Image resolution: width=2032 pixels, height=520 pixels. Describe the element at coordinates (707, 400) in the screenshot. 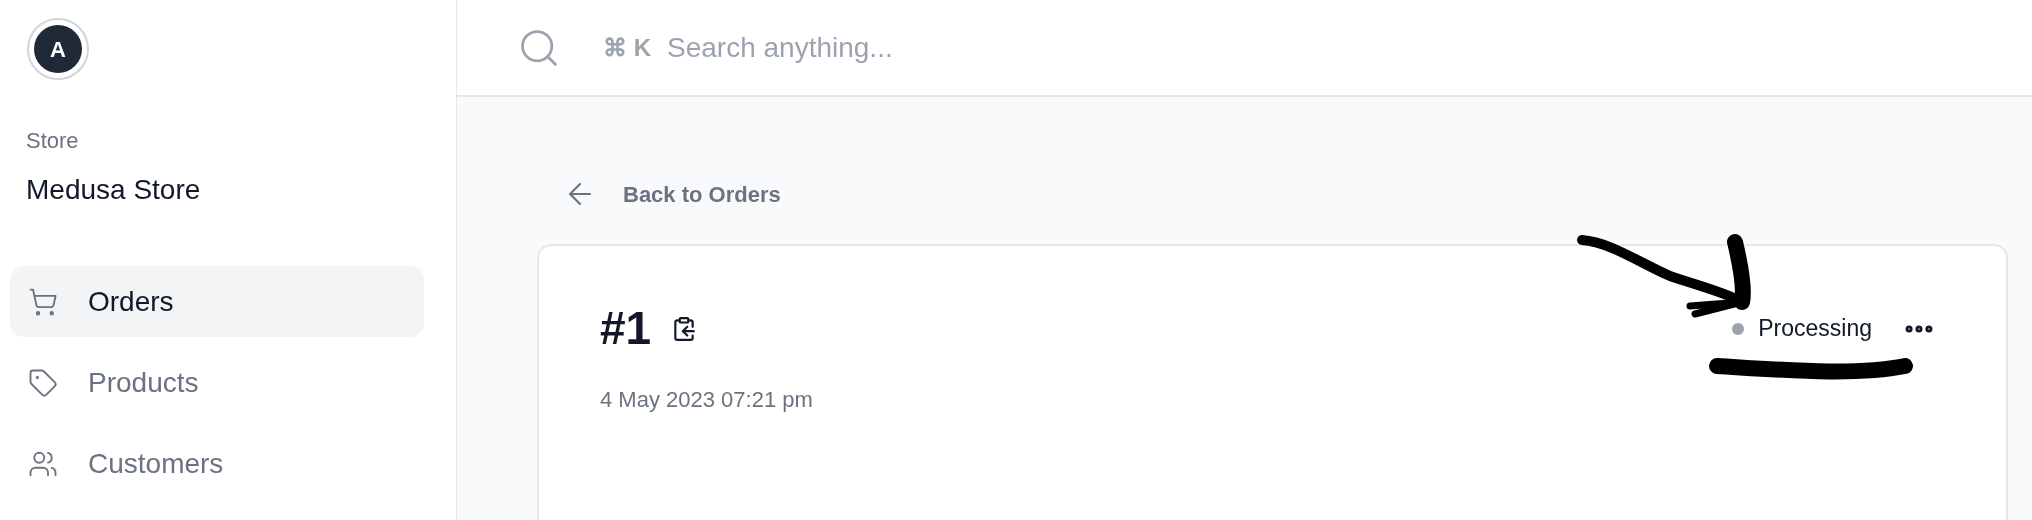

I see `order-date: 4 May 2023 07:21 pm` at that location.